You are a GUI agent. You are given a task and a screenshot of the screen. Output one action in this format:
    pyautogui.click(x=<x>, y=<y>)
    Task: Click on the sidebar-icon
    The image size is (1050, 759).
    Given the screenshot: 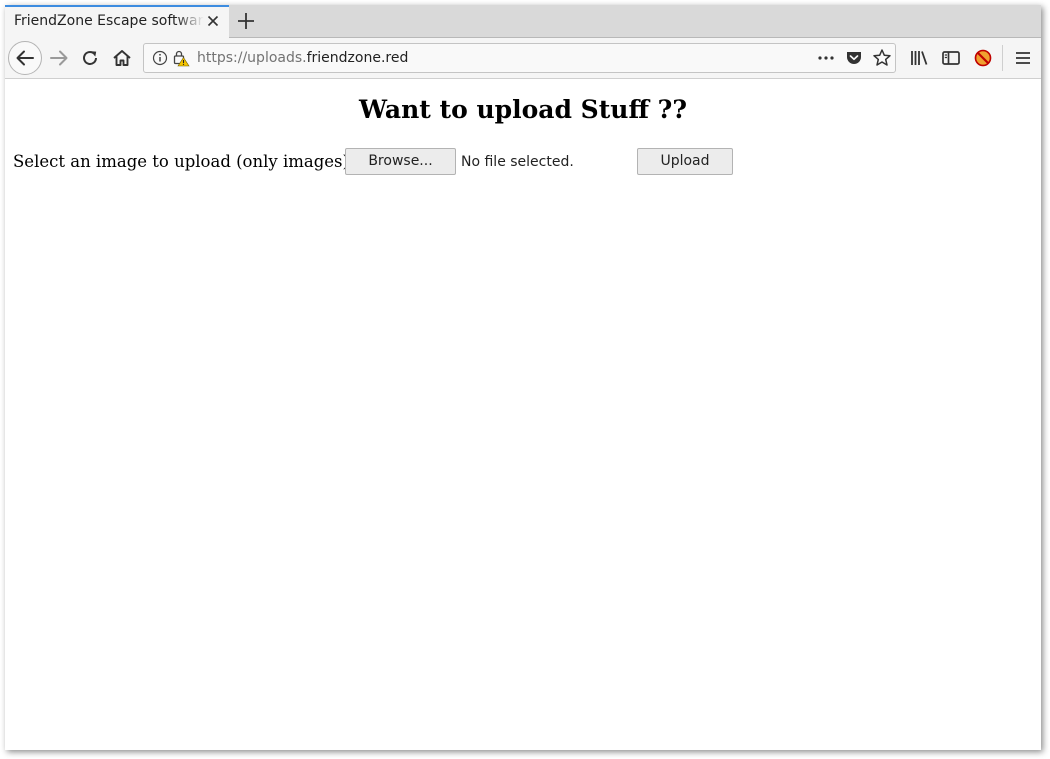 What is the action you would take?
    pyautogui.click(x=951, y=58)
    